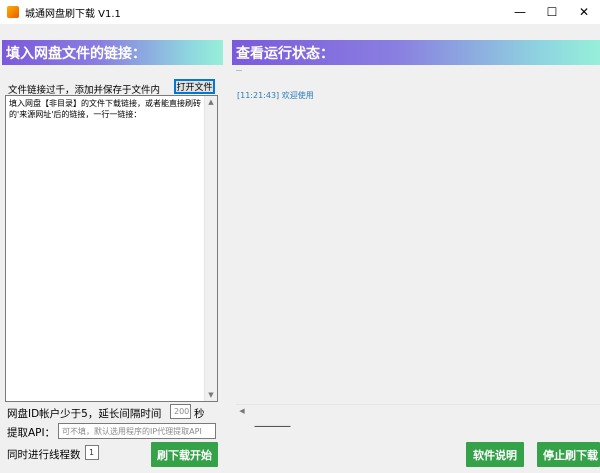  Describe the element at coordinates (210, 248) in the screenshot. I see `links-vertical-scrollbar: ▲ ▼` at that location.